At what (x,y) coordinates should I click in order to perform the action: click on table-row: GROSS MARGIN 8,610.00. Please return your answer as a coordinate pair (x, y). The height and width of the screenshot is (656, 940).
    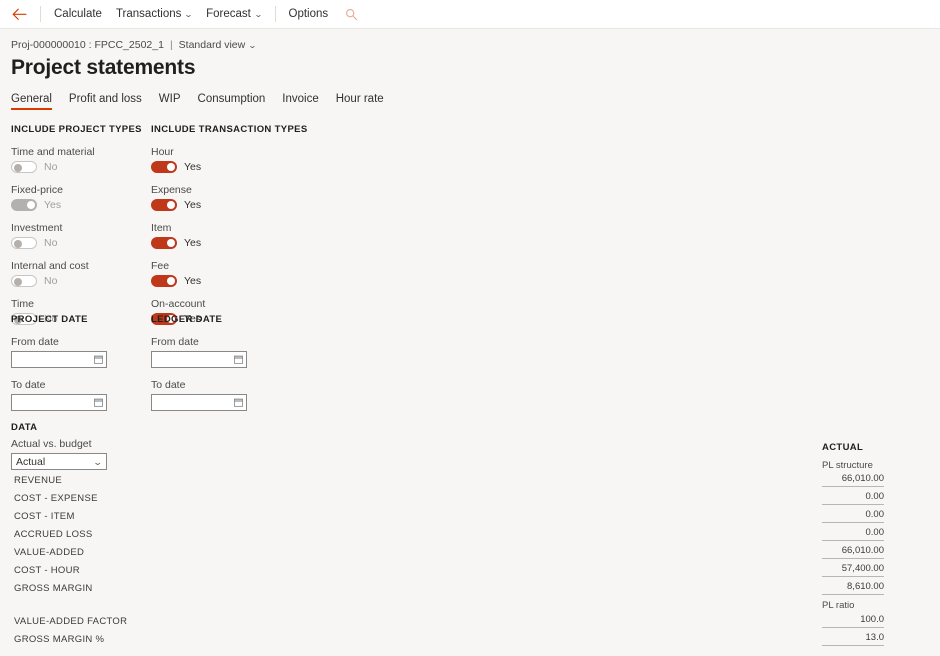
    Looking at the image, I should click on (470, 589).